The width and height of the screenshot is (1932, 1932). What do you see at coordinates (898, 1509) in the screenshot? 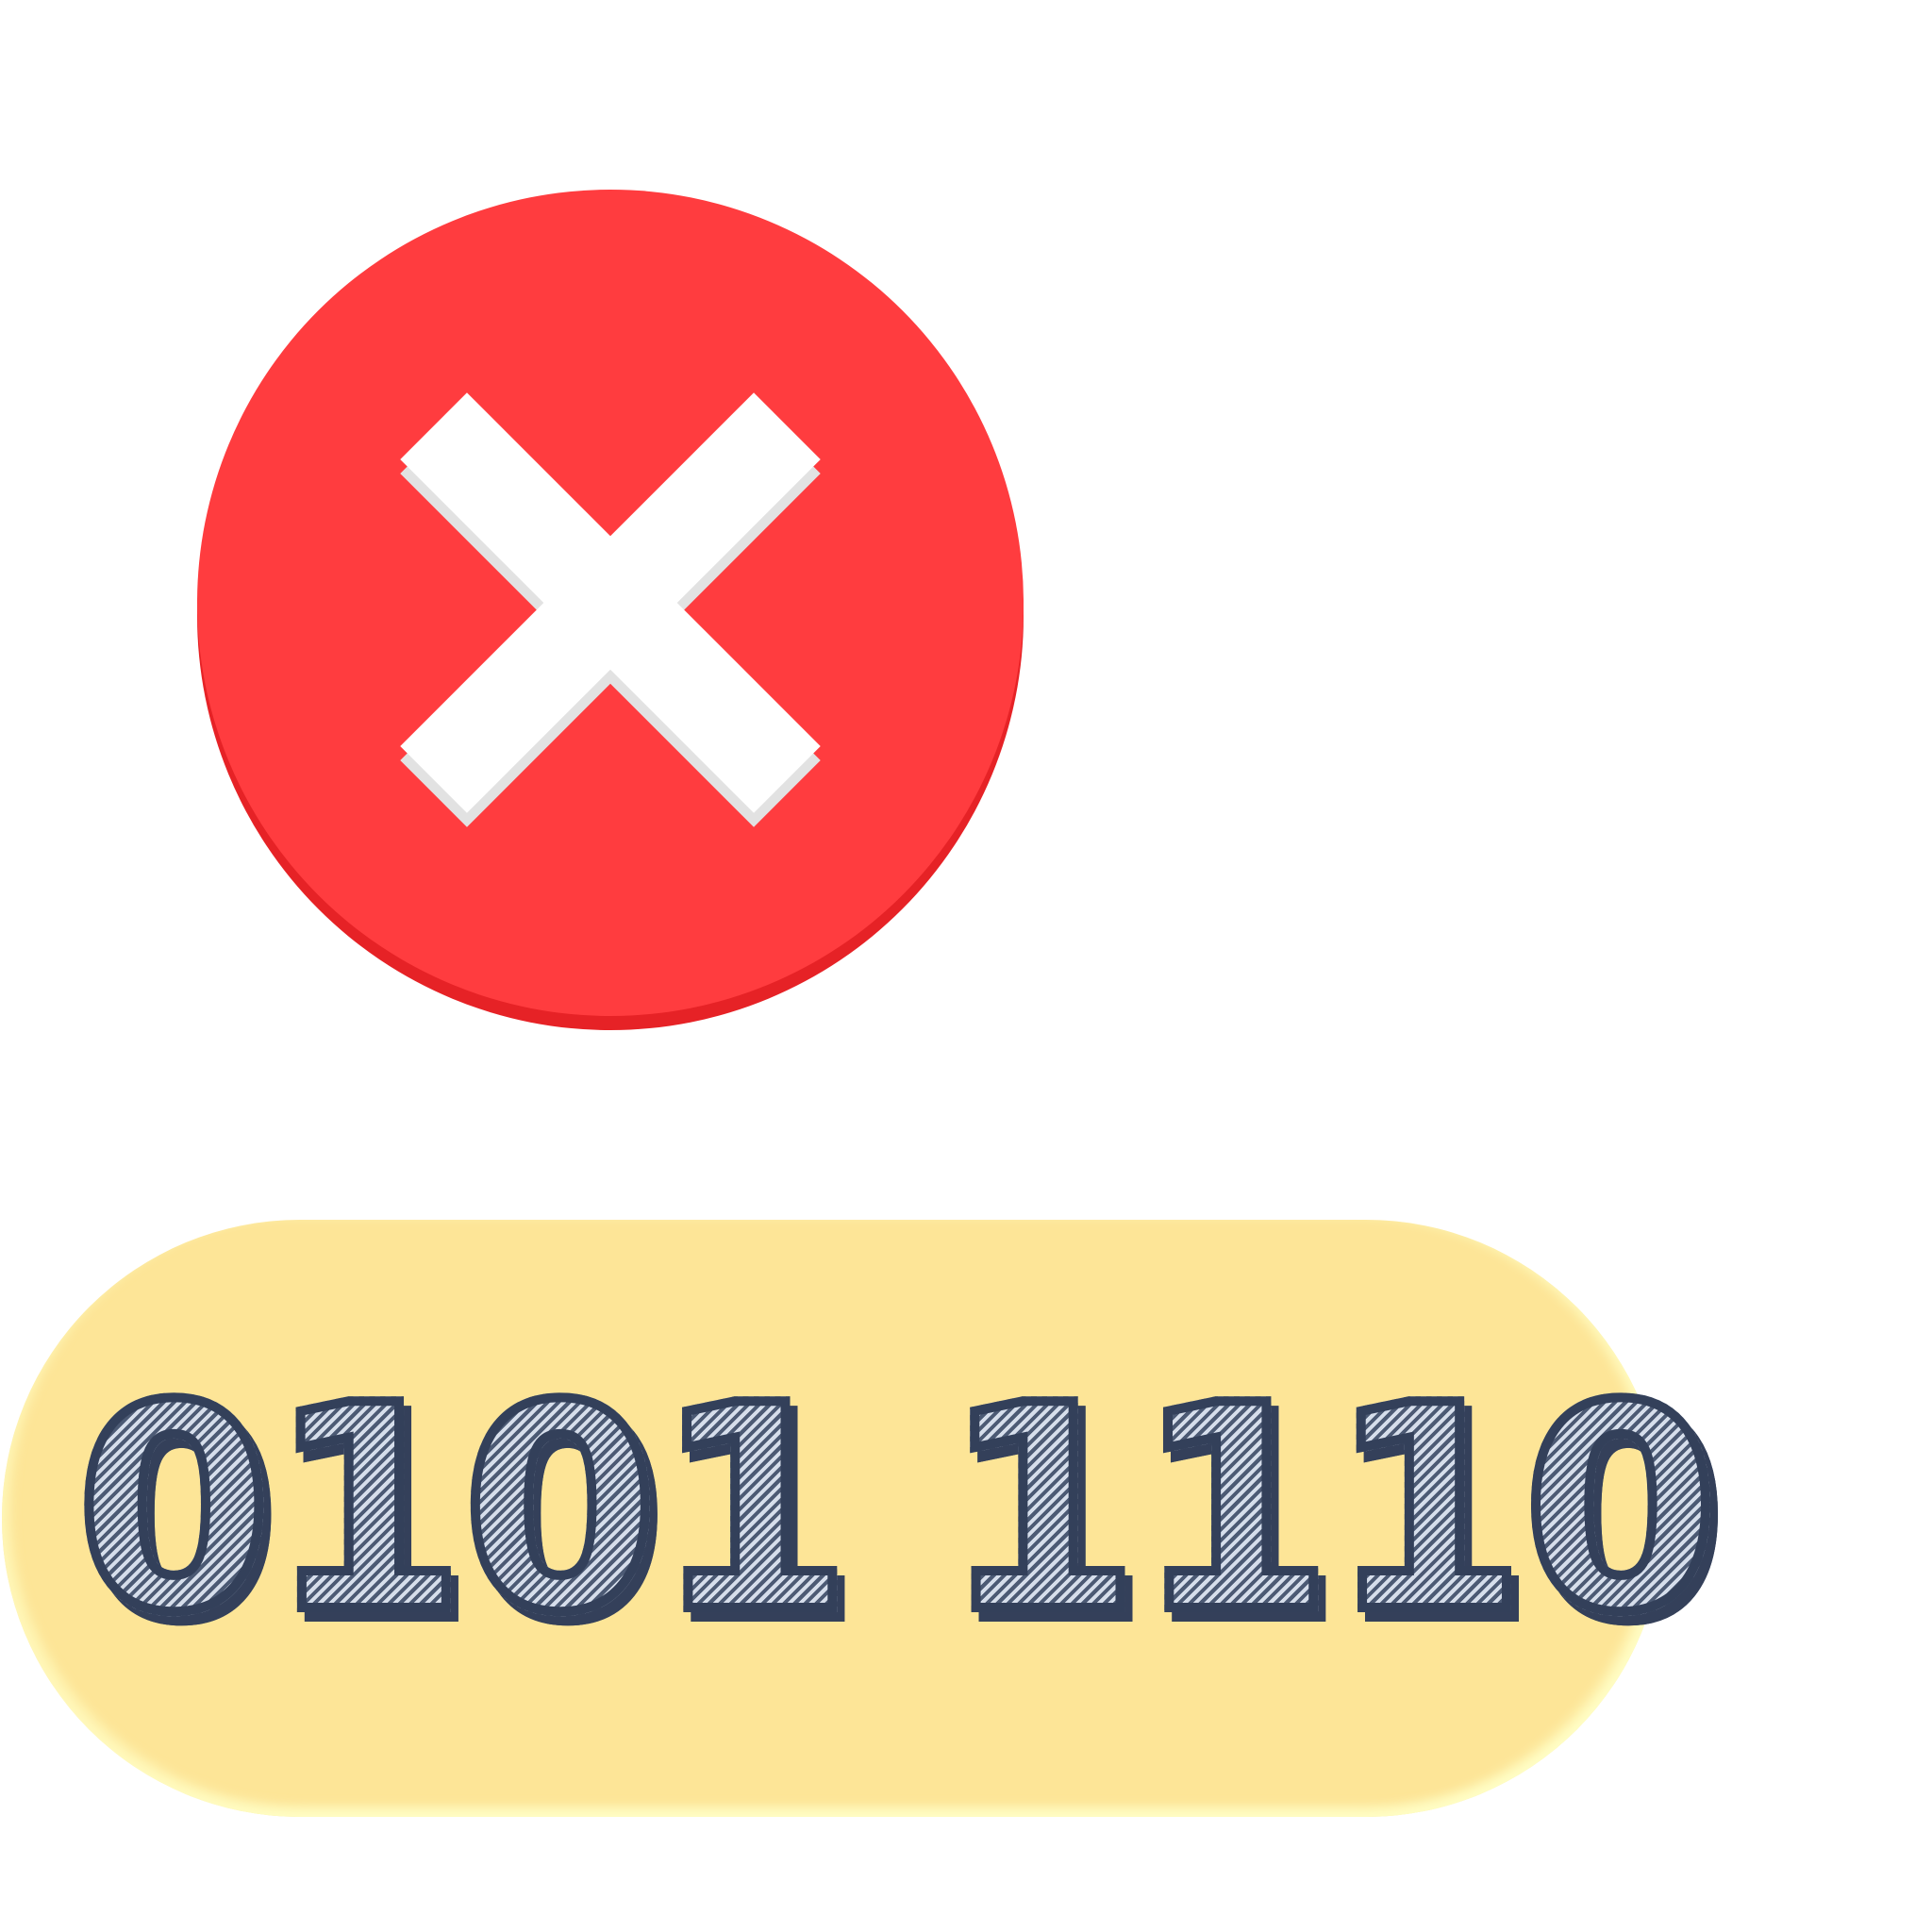
I see `binary-code-text: 0101 1110` at bounding box center [898, 1509].